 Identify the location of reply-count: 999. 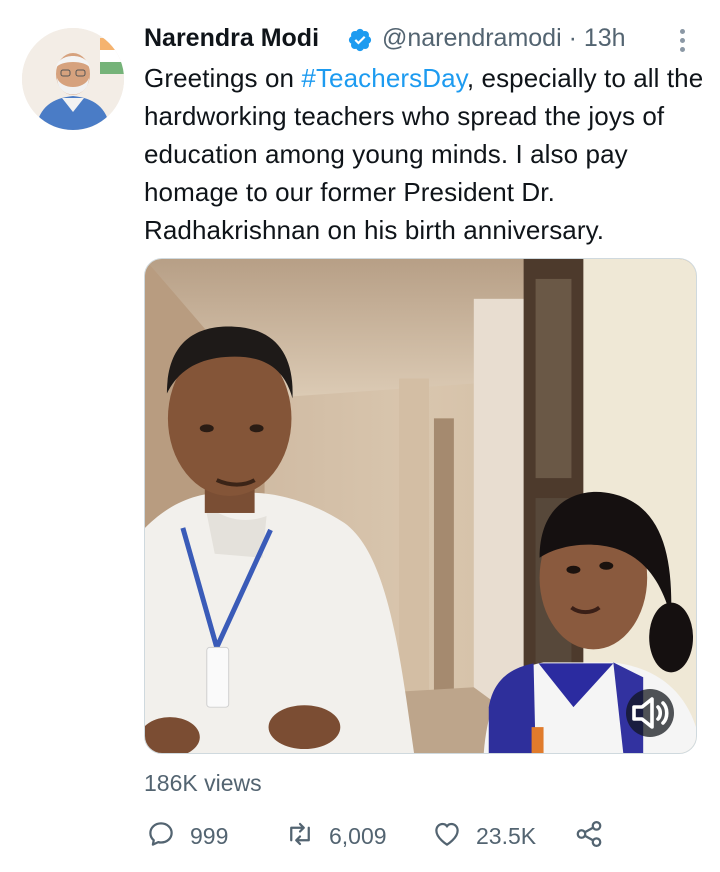
(209, 835).